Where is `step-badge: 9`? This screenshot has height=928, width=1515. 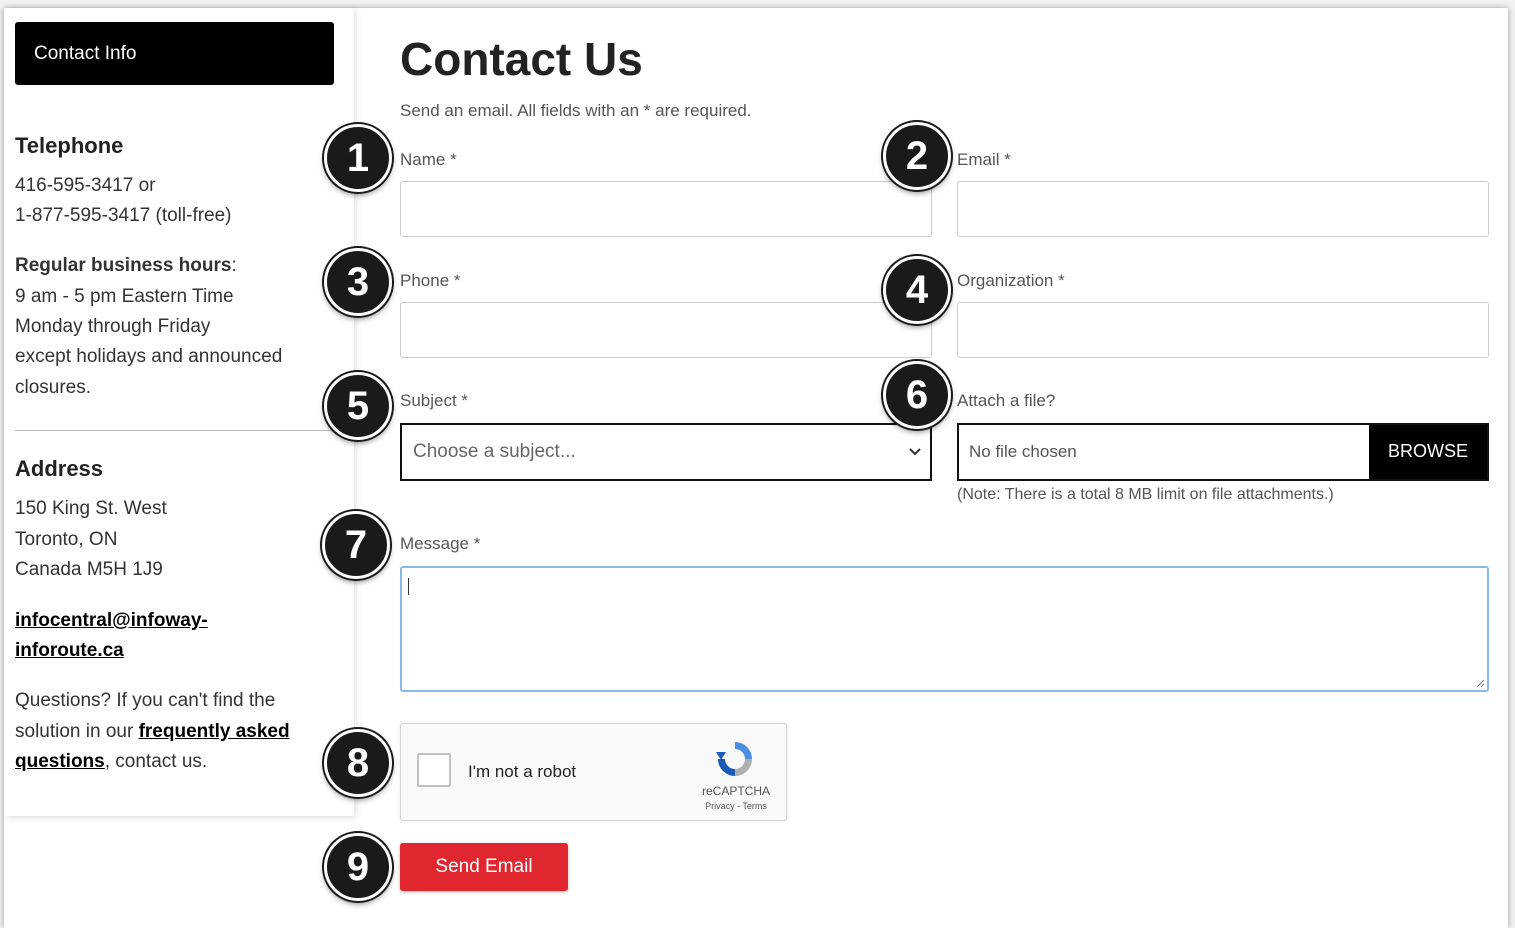 step-badge: 9 is located at coordinates (358, 867).